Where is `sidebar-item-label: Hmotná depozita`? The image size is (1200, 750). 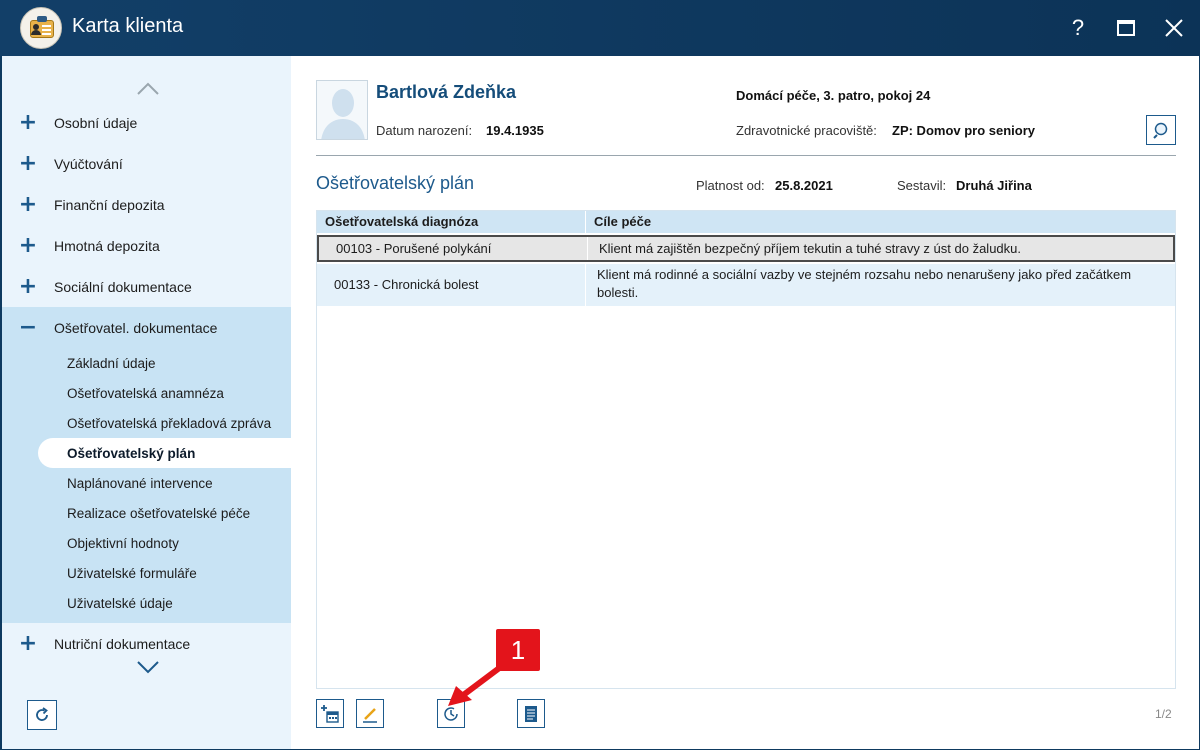 sidebar-item-label: Hmotná depozita is located at coordinates (107, 245).